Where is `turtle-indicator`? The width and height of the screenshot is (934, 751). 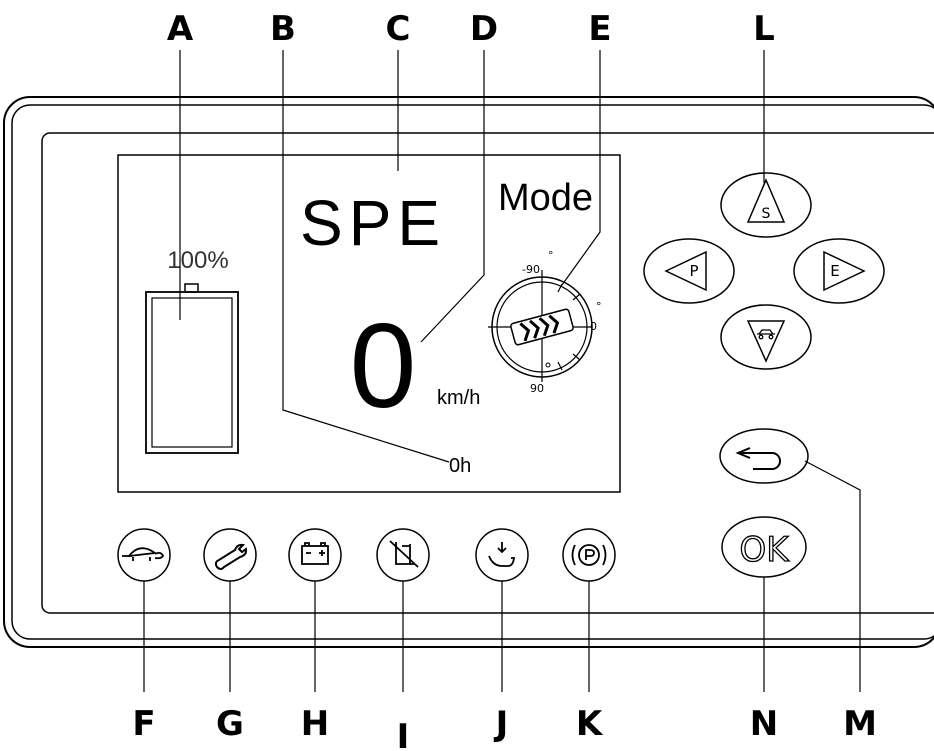
turtle-indicator is located at coordinates (144, 555).